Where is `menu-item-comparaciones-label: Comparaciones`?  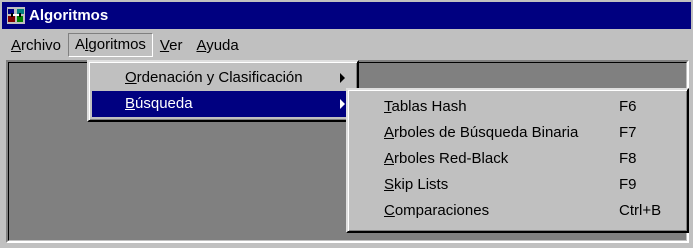 menu-item-comparaciones-label: Comparaciones is located at coordinates (436, 211).